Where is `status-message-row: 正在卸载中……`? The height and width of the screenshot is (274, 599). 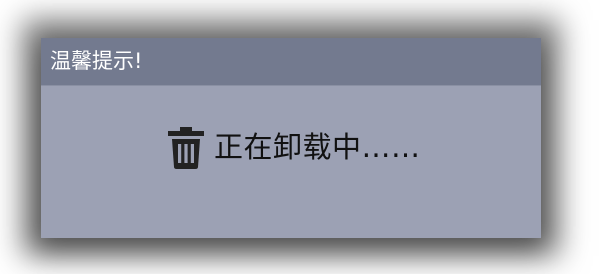
status-message-row: 正在卸载中…… is located at coordinates (293, 147).